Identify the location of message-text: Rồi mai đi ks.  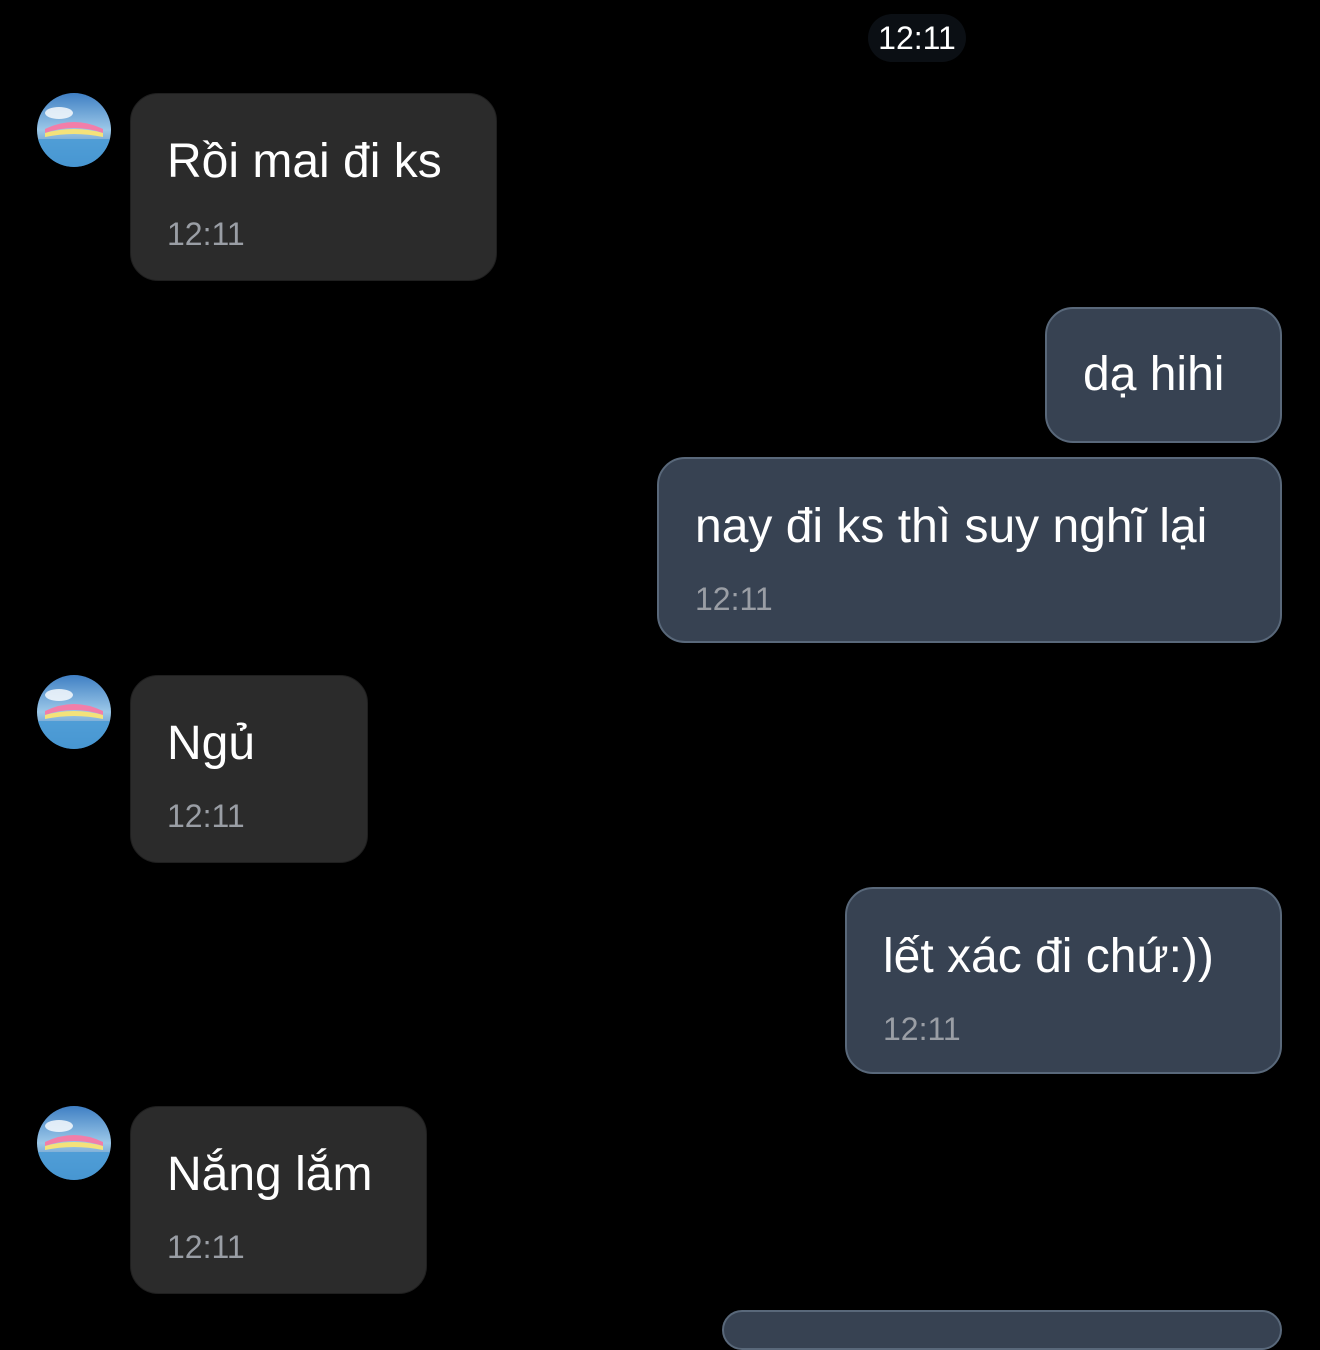
(304, 161).